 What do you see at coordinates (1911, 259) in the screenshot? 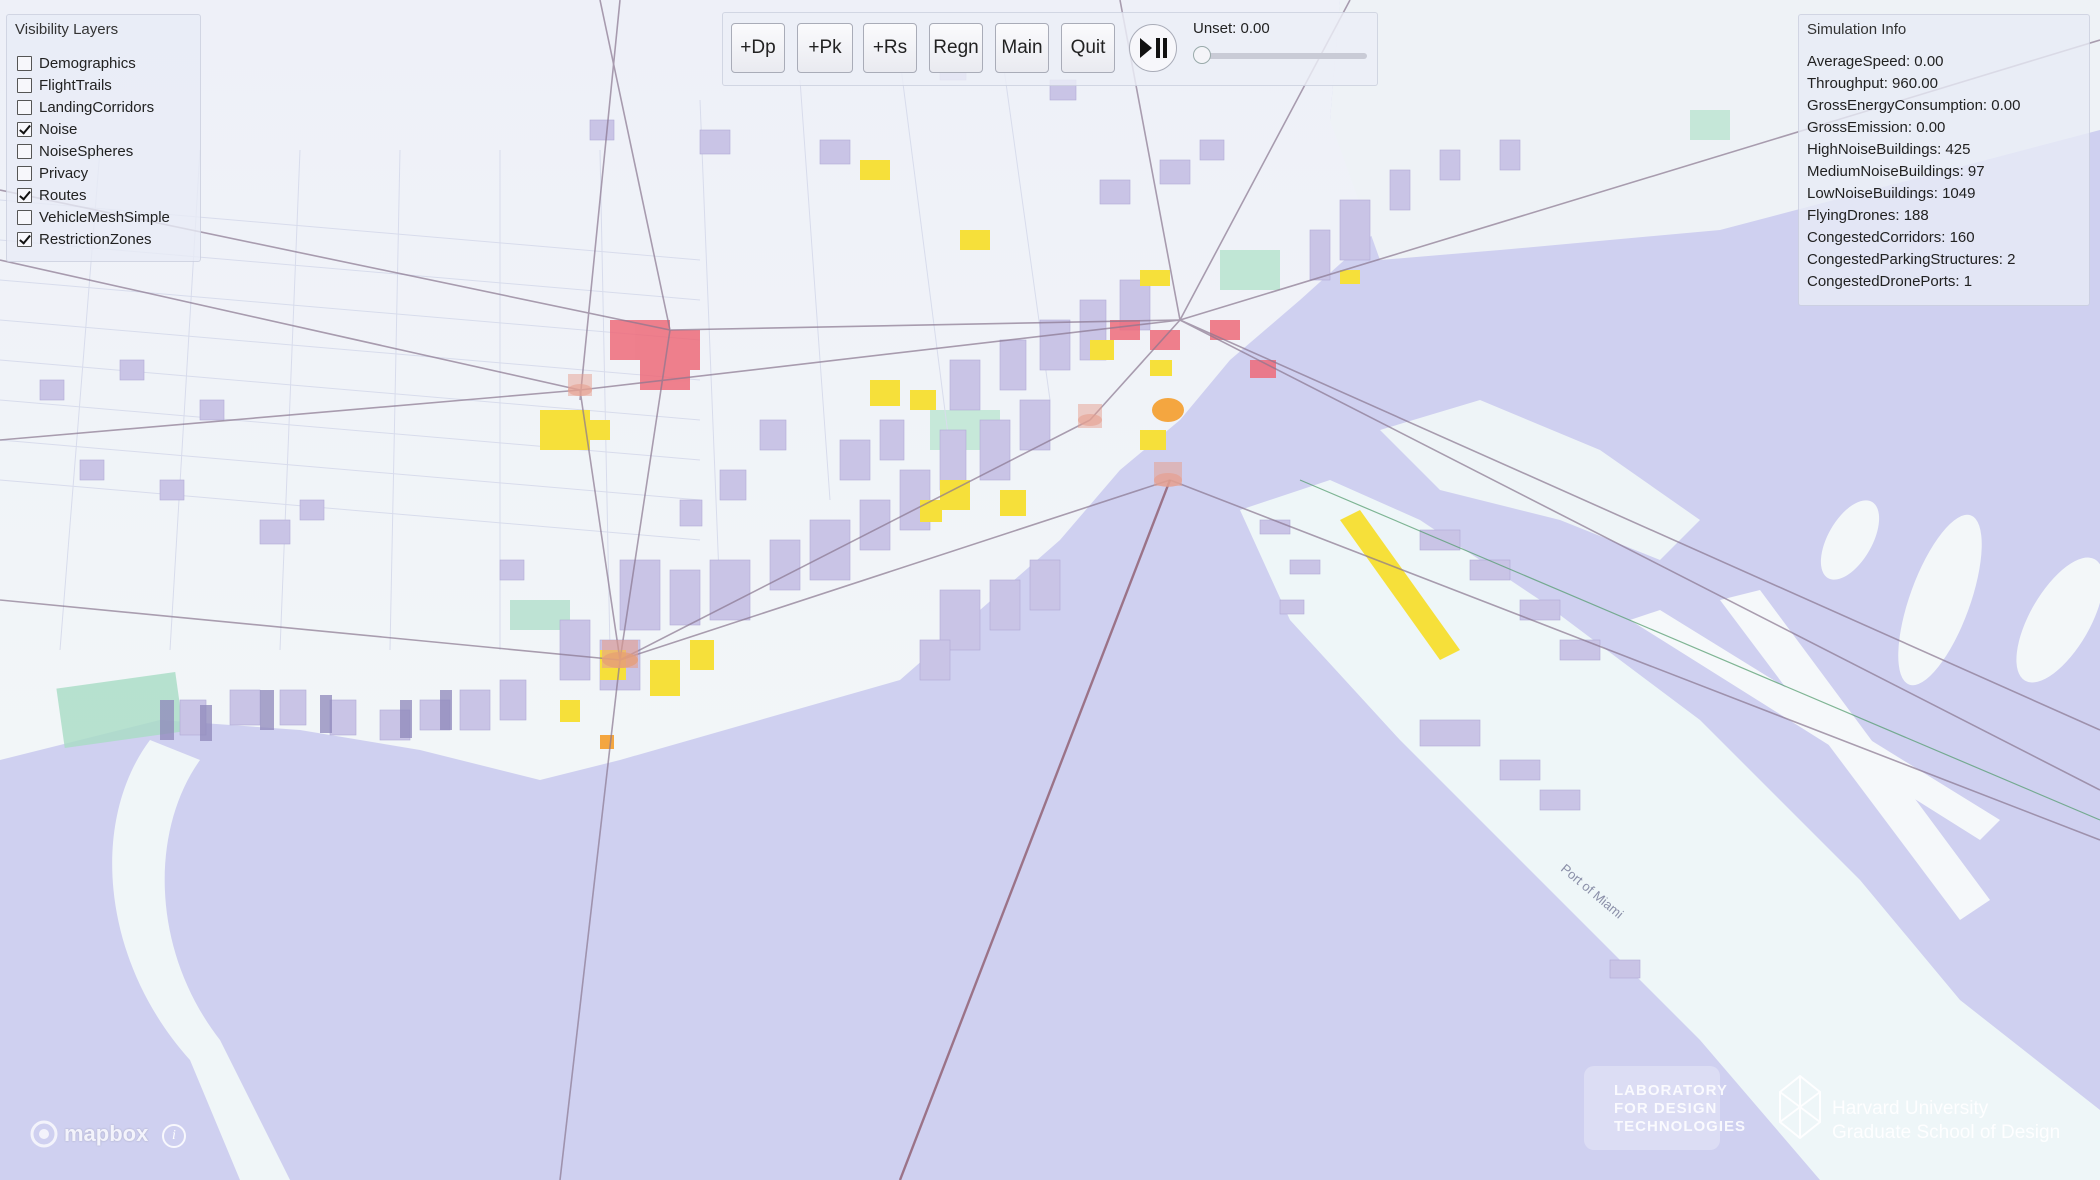
I see `info-congested-parking: CongestedParkingStructures: 2` at bounding box center [1911, 259].